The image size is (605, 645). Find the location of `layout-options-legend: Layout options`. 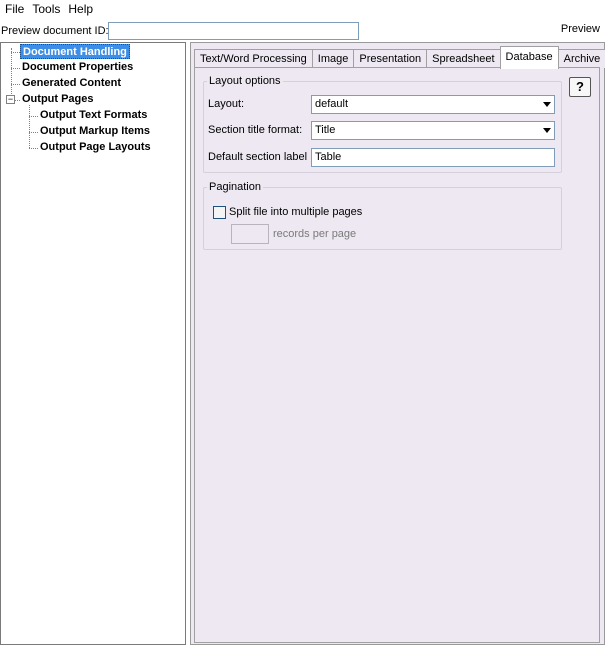

layout-options-legend: Layout options is located at coordinates (245, 81).